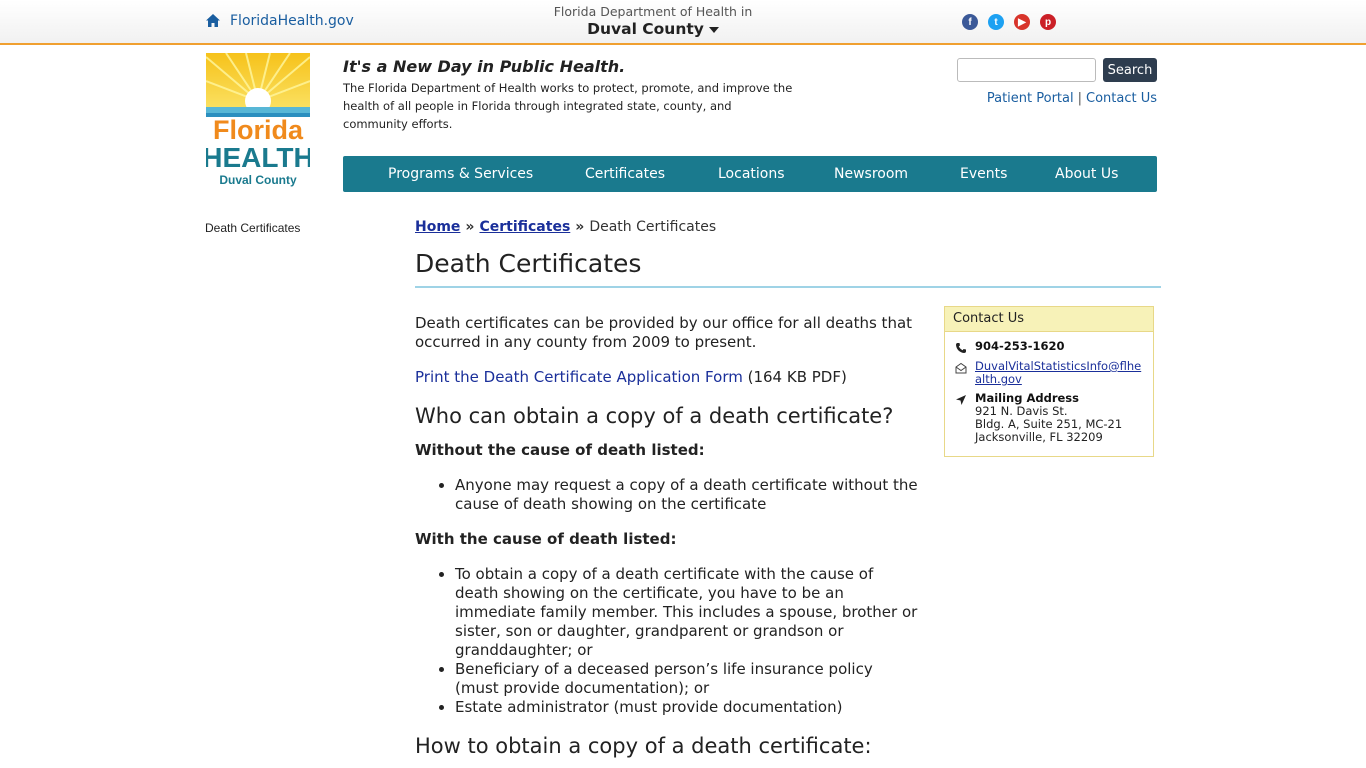 The width and height of the screenshot is (1366, 768). What do you see at coordinates (653, 227) in the screenshot?
I see `breadcrumb-current: Death Certificates` at bounding box center [653, 227].